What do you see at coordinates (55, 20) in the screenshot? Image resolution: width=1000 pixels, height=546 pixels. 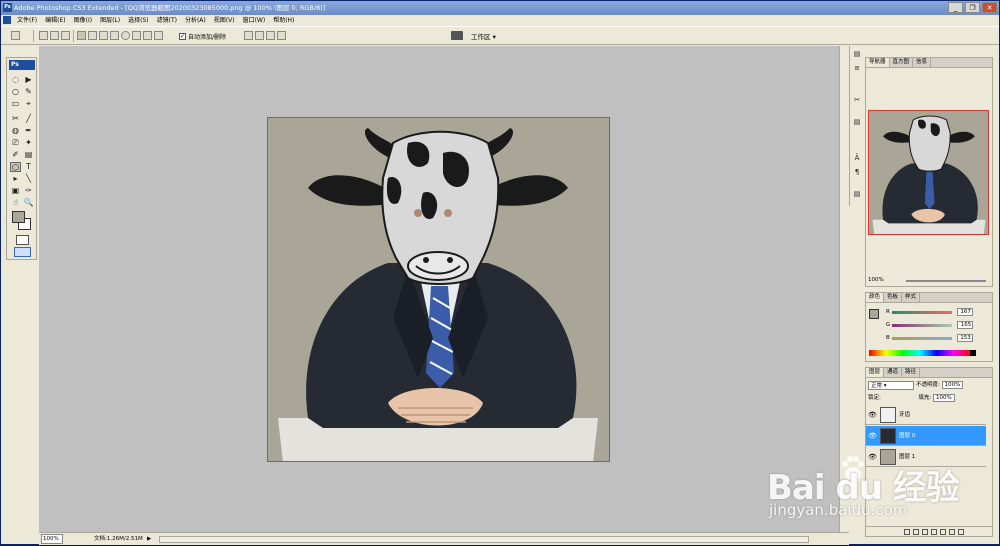 I see `menu-edit: 编辑(E)` at bounding box center [55, 20].